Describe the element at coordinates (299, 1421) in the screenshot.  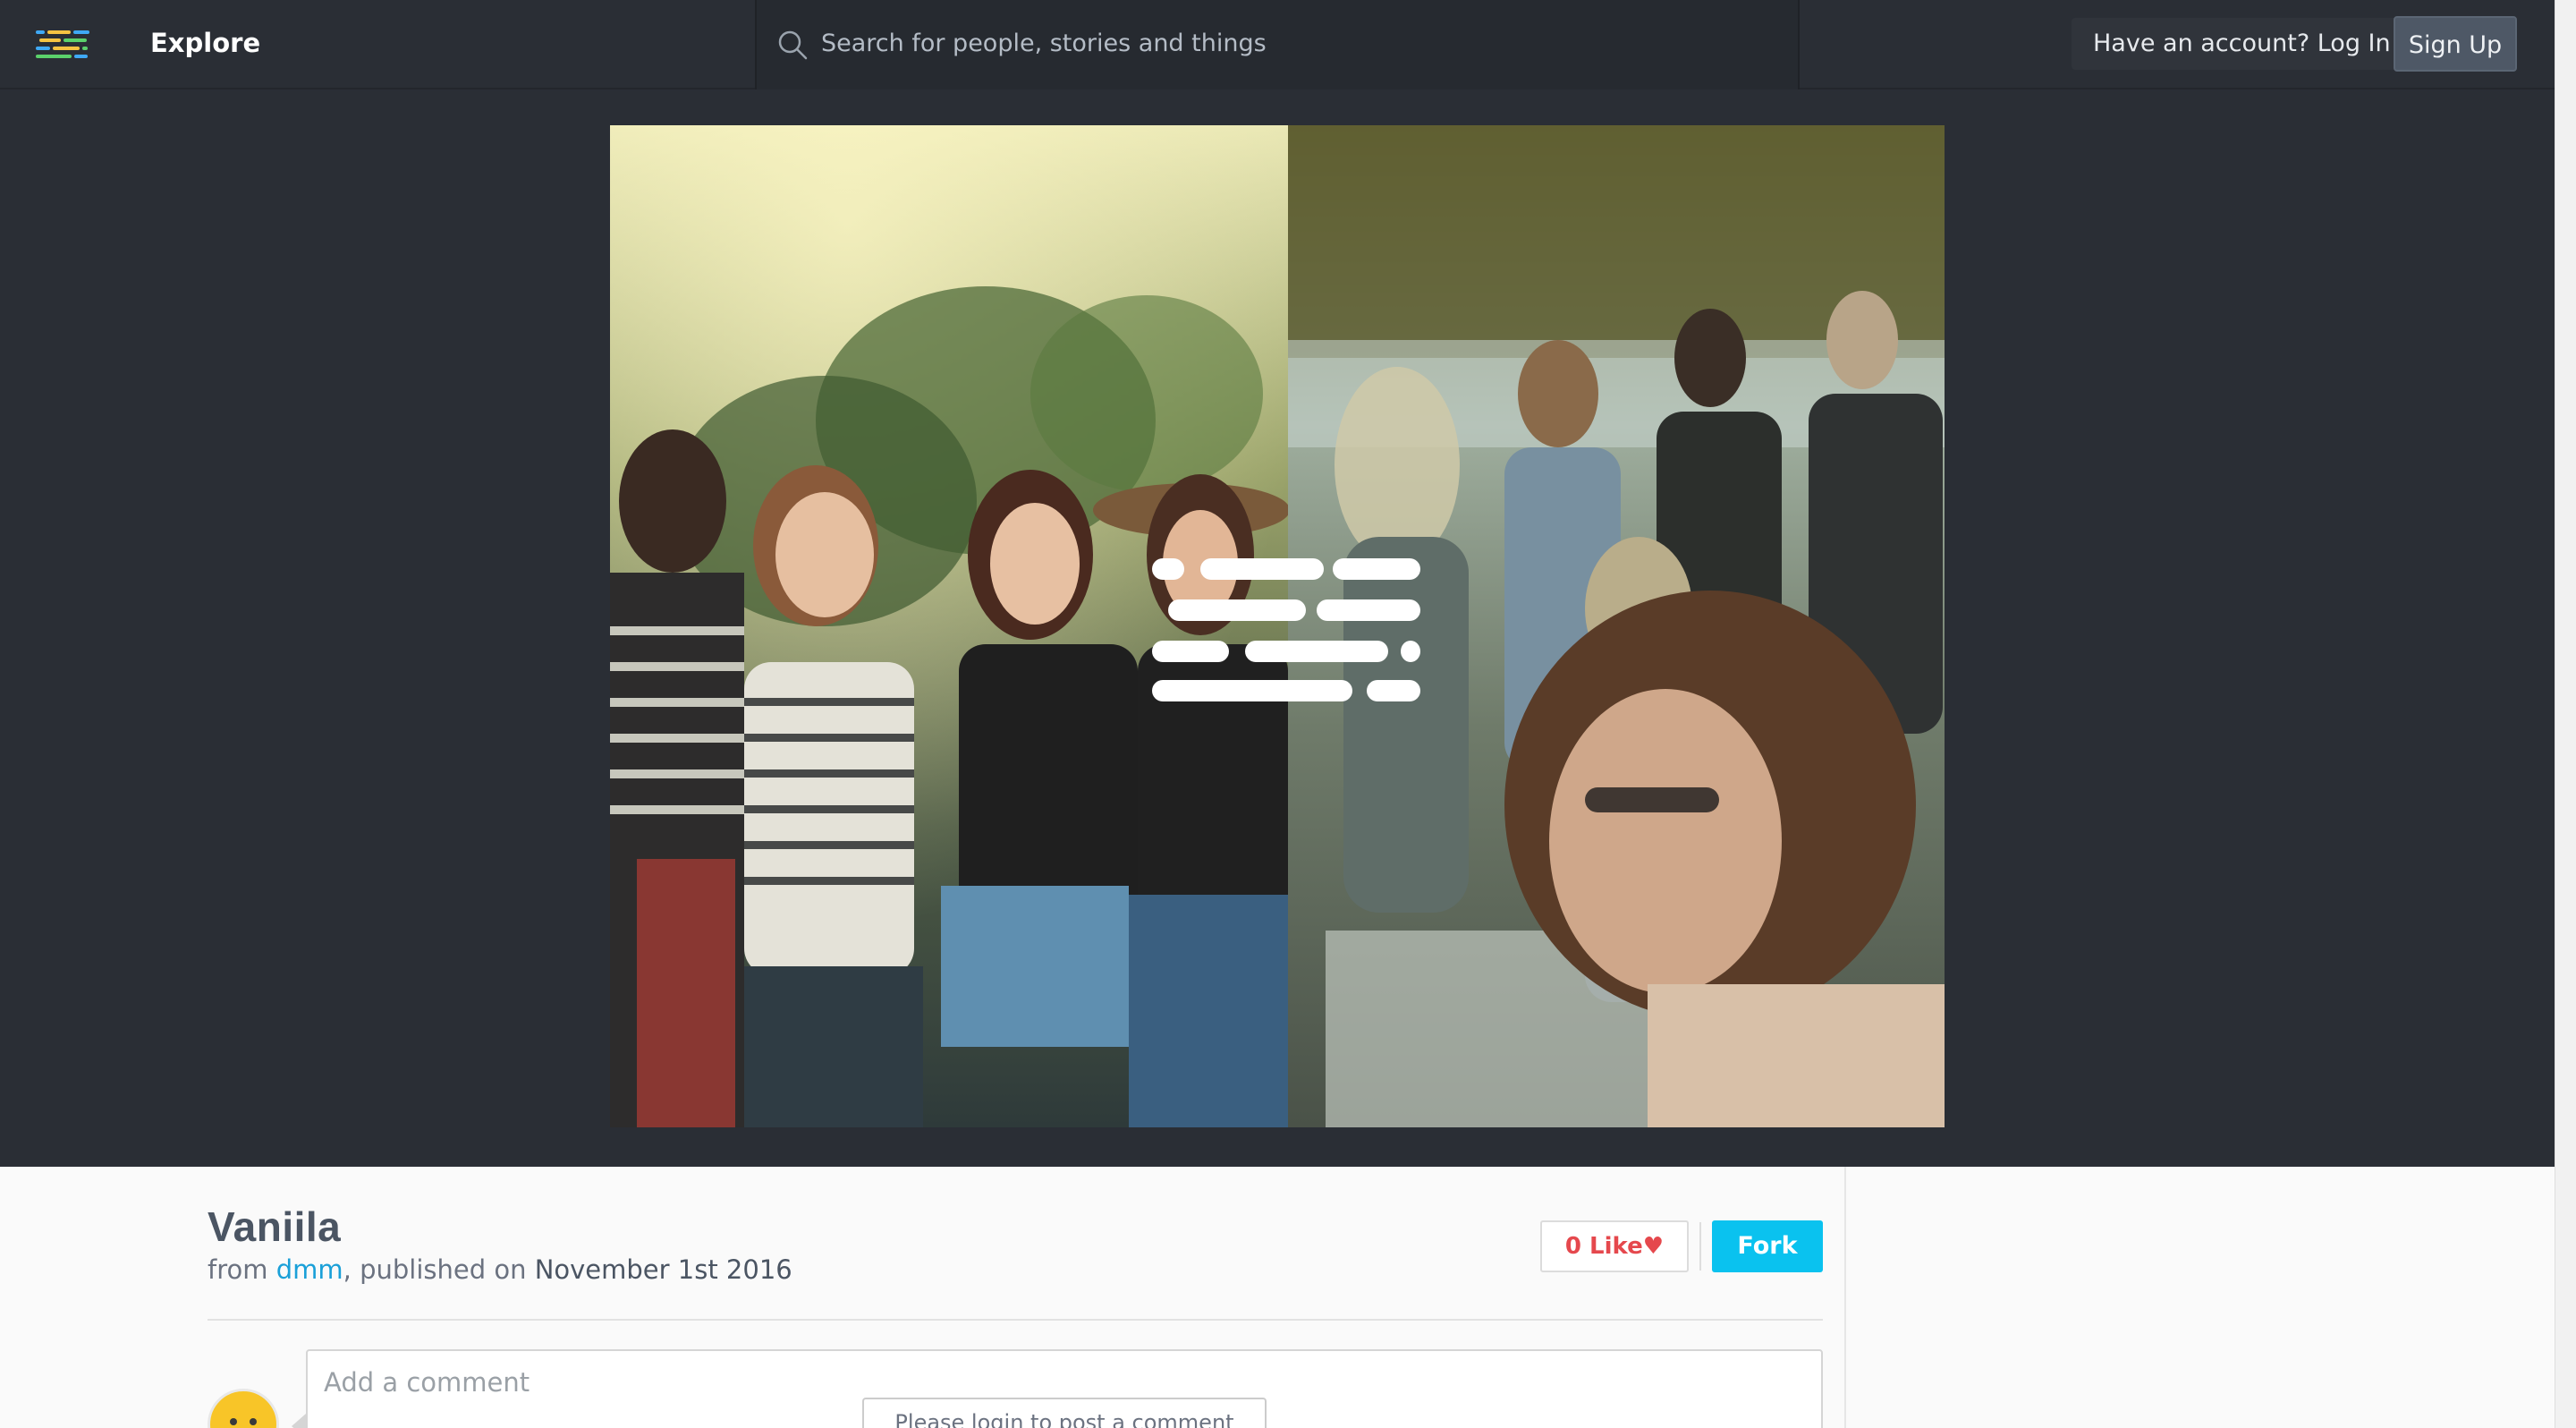
I see `comment-pointer` at that location.